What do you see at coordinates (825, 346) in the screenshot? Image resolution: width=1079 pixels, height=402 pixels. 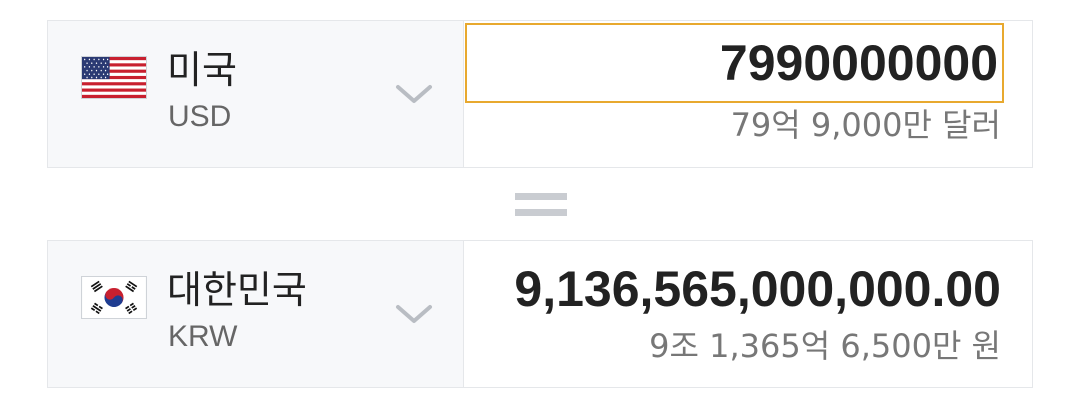 I see `to-amount-korean-text: 9조 1,365억 6,500만 원` at bounding box center [825, 346].